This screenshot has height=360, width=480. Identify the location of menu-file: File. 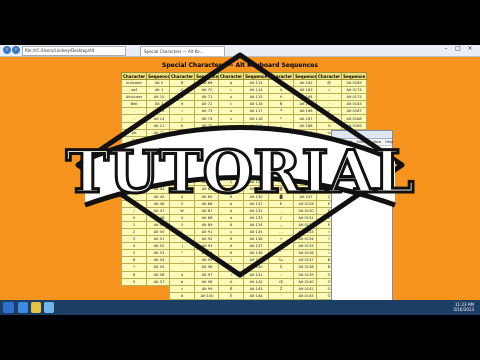
(339, 142).